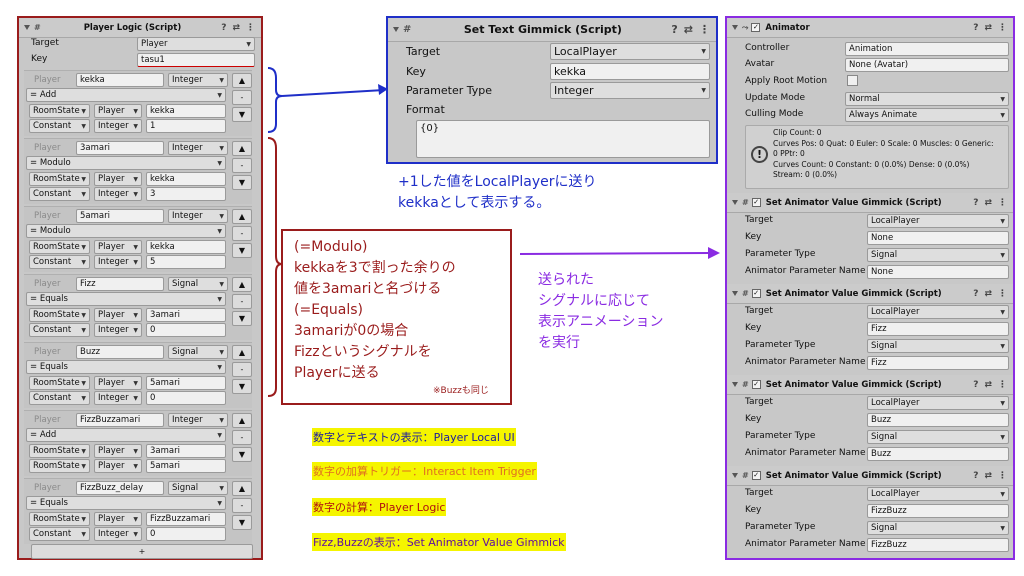 This screenshot has width=1024, height=576. What do you see at coordinates (938, 420) in the screenshot?
I see `sav-key-field: Buzz` at bounding box center [938, 420].